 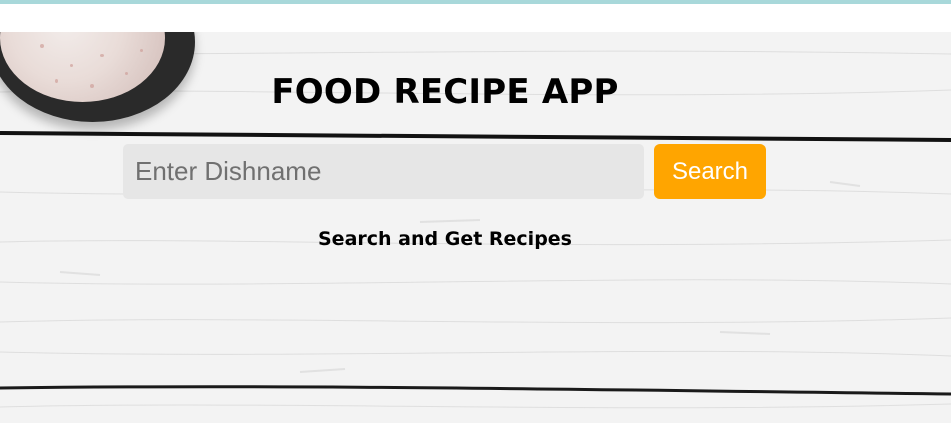 I want to click on search-button: Search, so click(x=710, y=171).